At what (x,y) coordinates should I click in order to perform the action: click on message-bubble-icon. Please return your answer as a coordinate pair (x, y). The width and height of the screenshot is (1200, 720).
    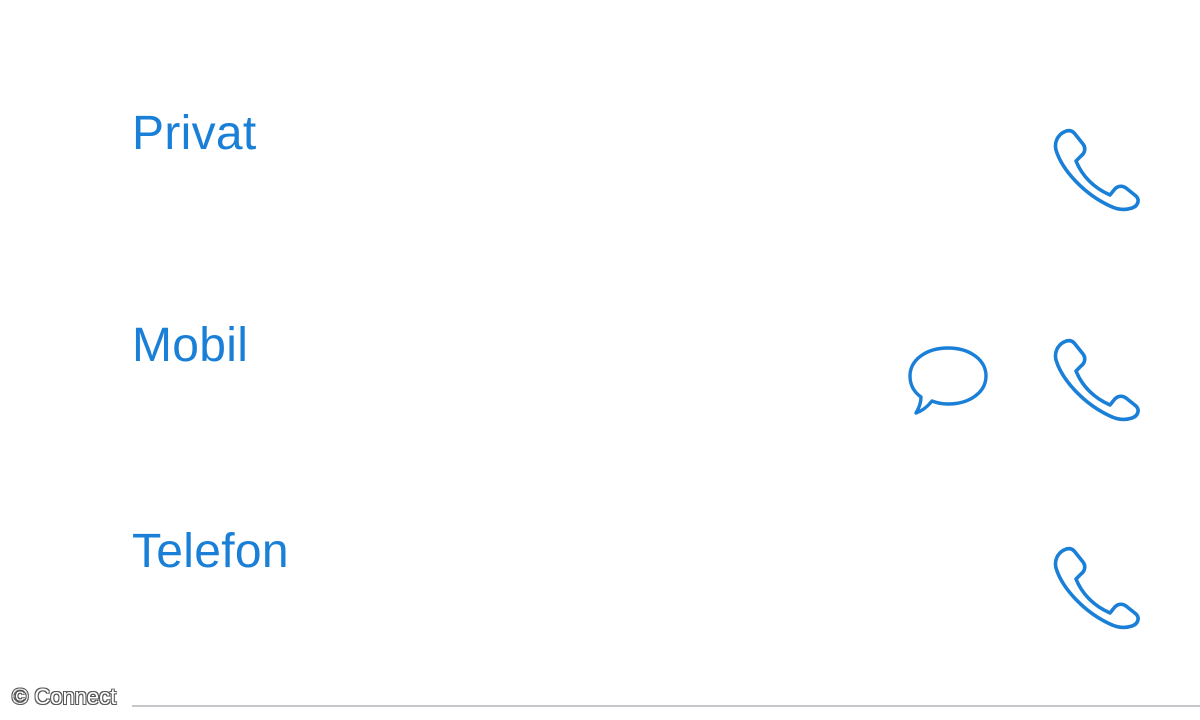
    Looking at the image, I should click on (948, 381).